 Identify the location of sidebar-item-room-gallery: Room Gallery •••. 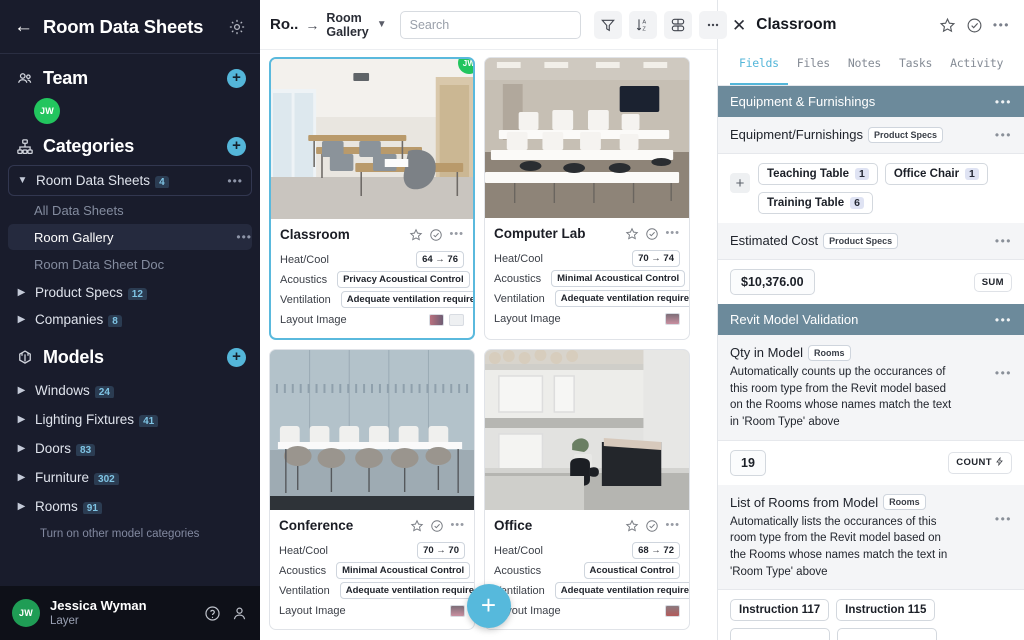
(130, 237).